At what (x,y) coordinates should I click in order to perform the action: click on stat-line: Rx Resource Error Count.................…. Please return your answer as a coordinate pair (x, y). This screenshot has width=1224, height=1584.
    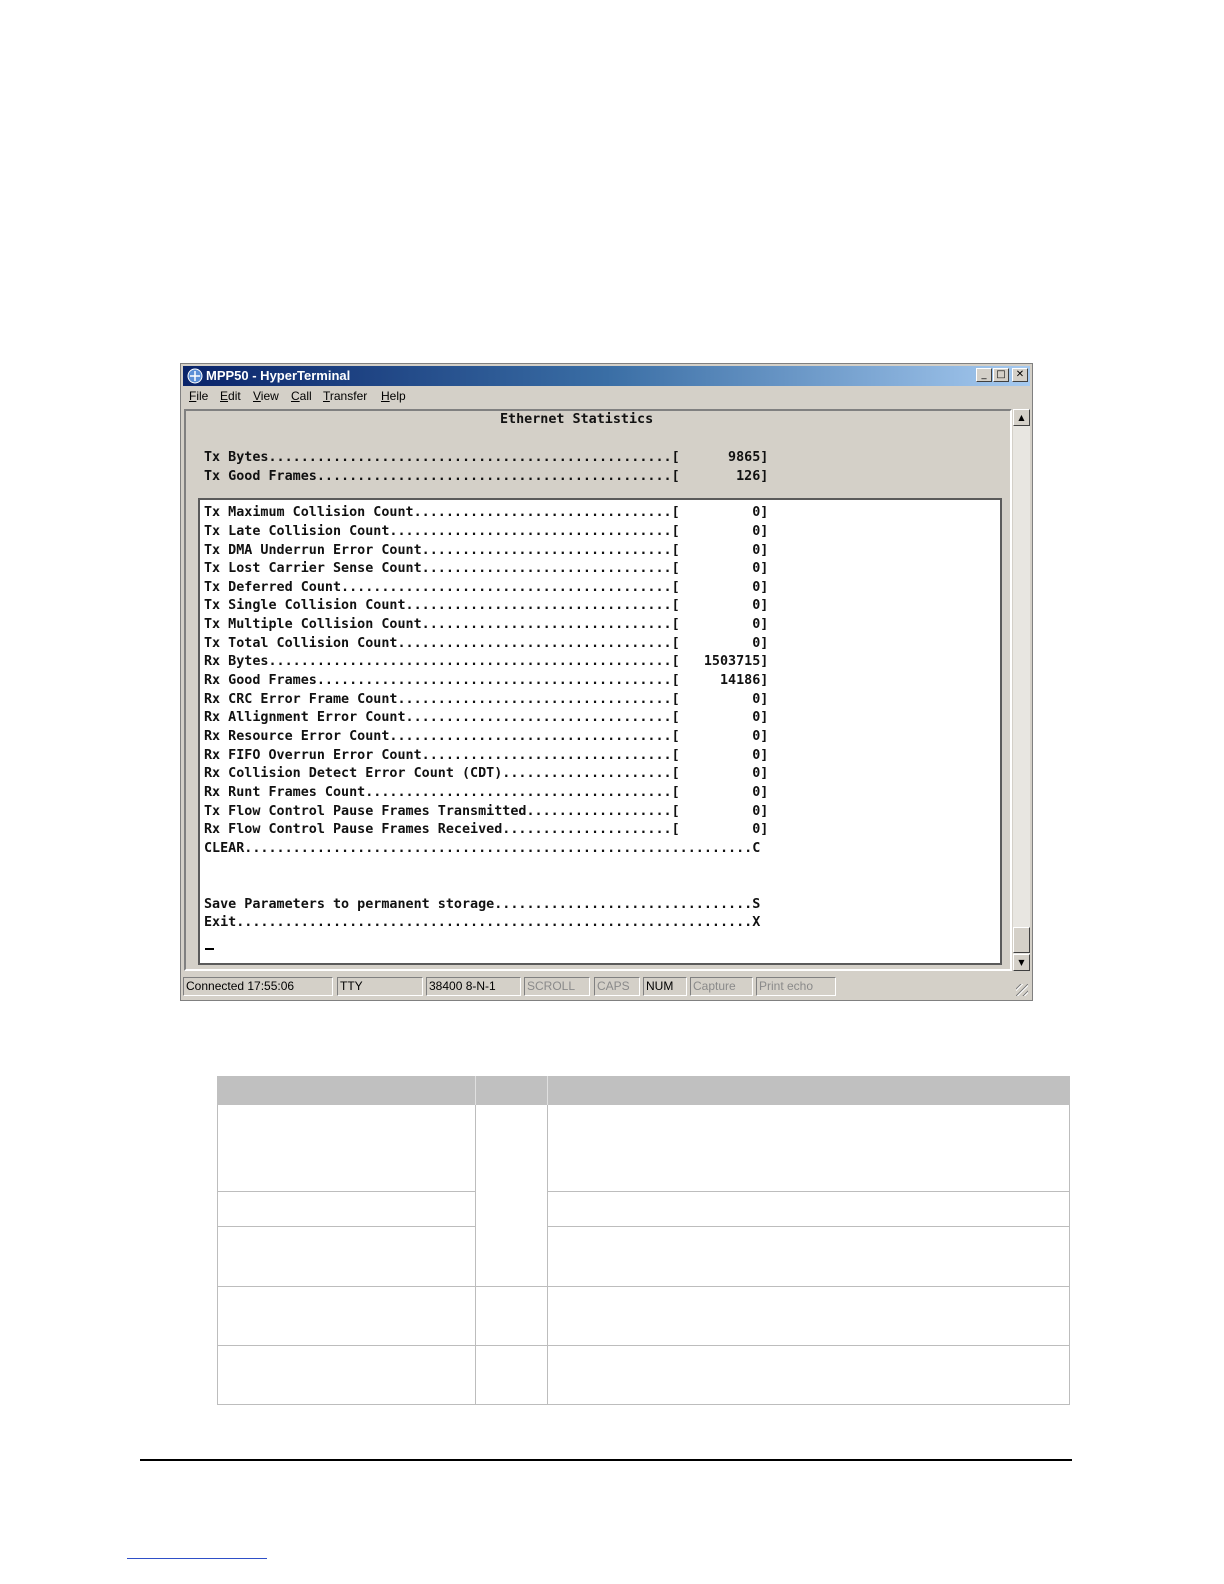
    Looking at the image, I should click on (486, 736).